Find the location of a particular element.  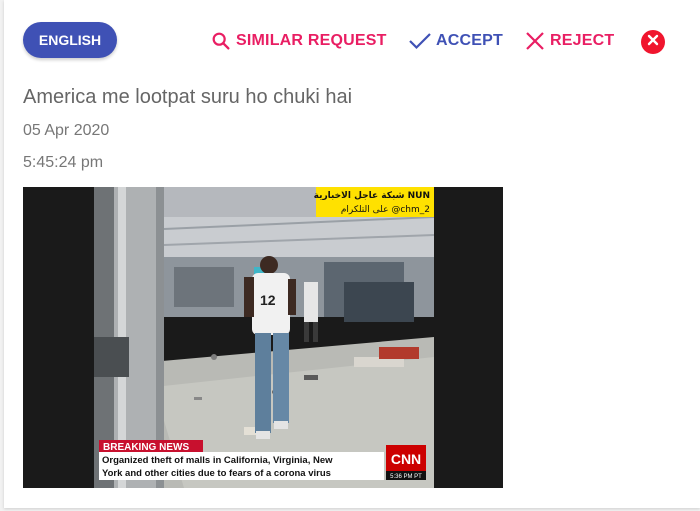

search-icon is located at coordinates (221, 41).